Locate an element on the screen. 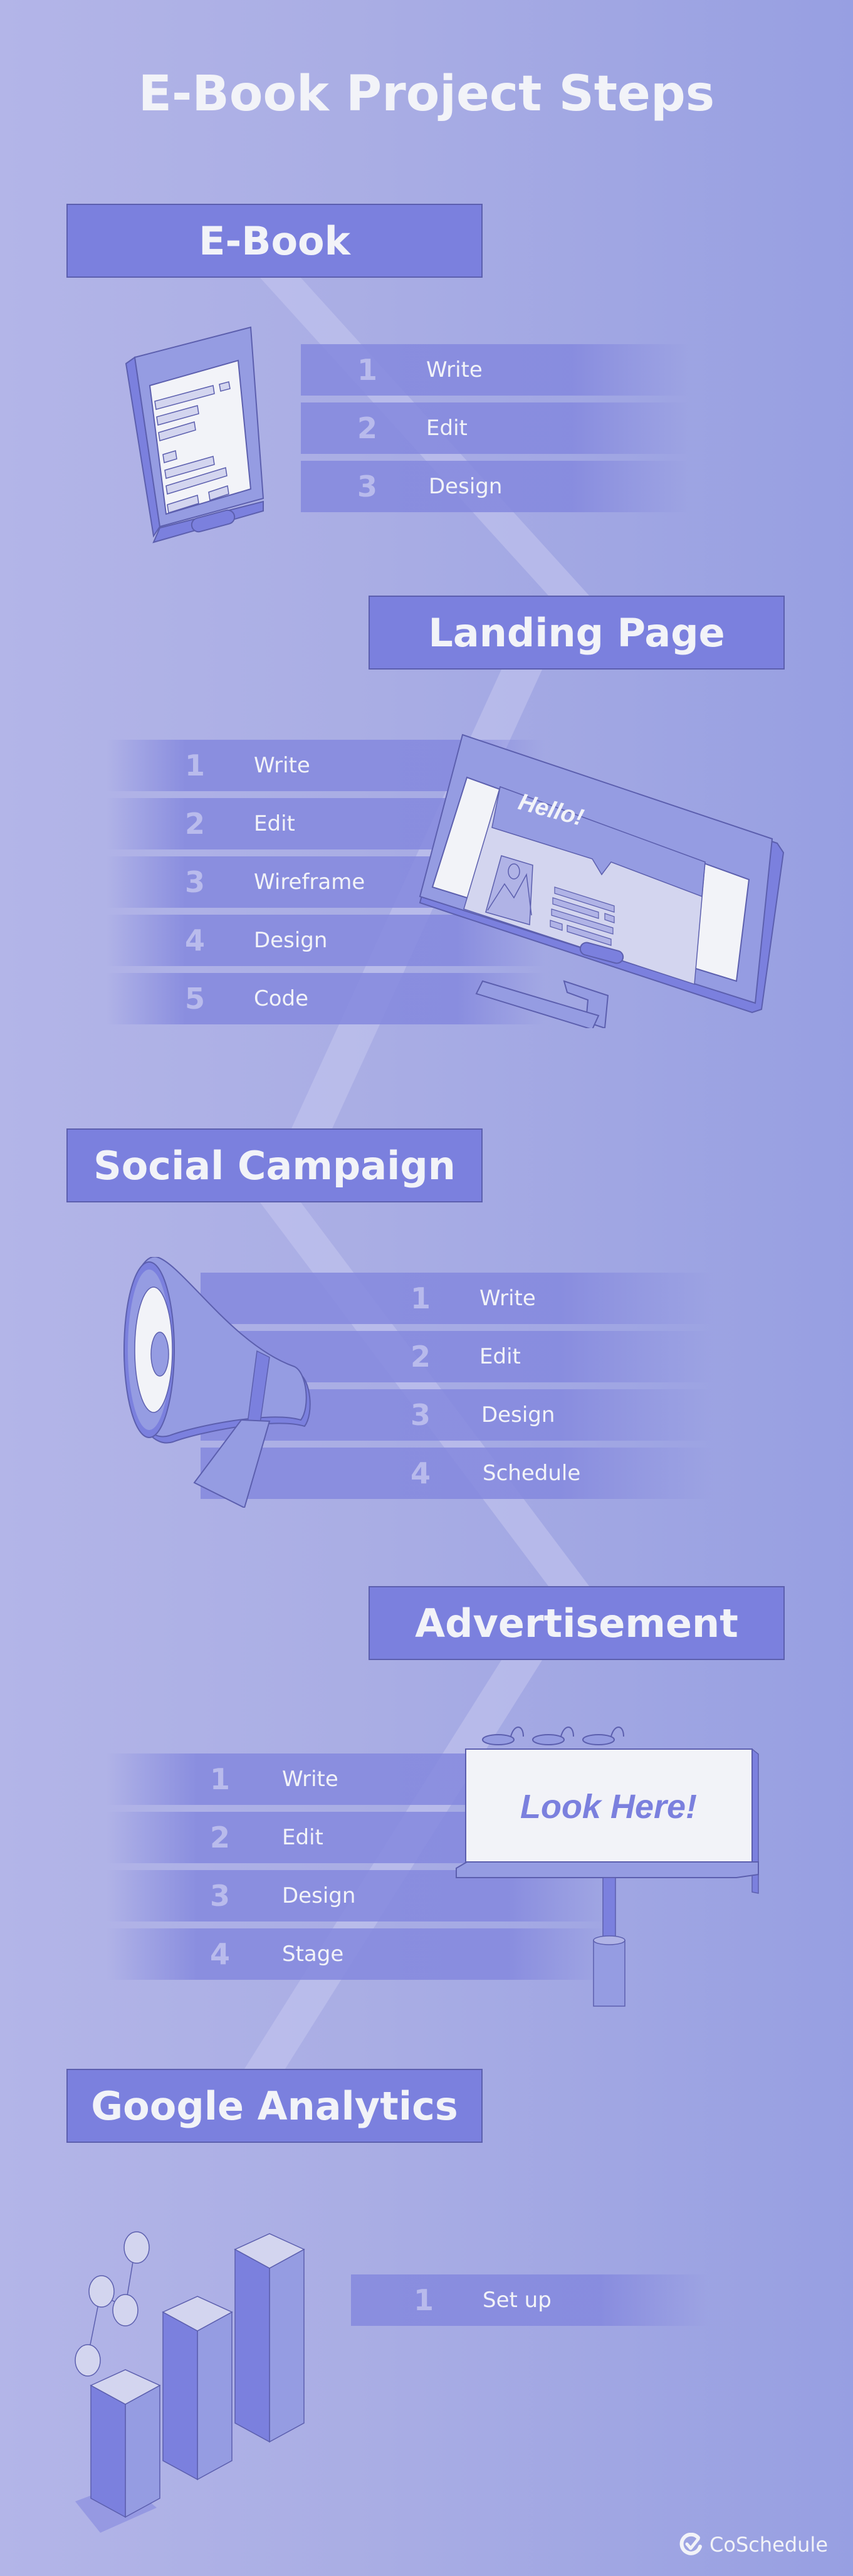 The width and height of the screenshot is (853, 2576). step-row: 1 Set up is located at coordinates (529, 2300).